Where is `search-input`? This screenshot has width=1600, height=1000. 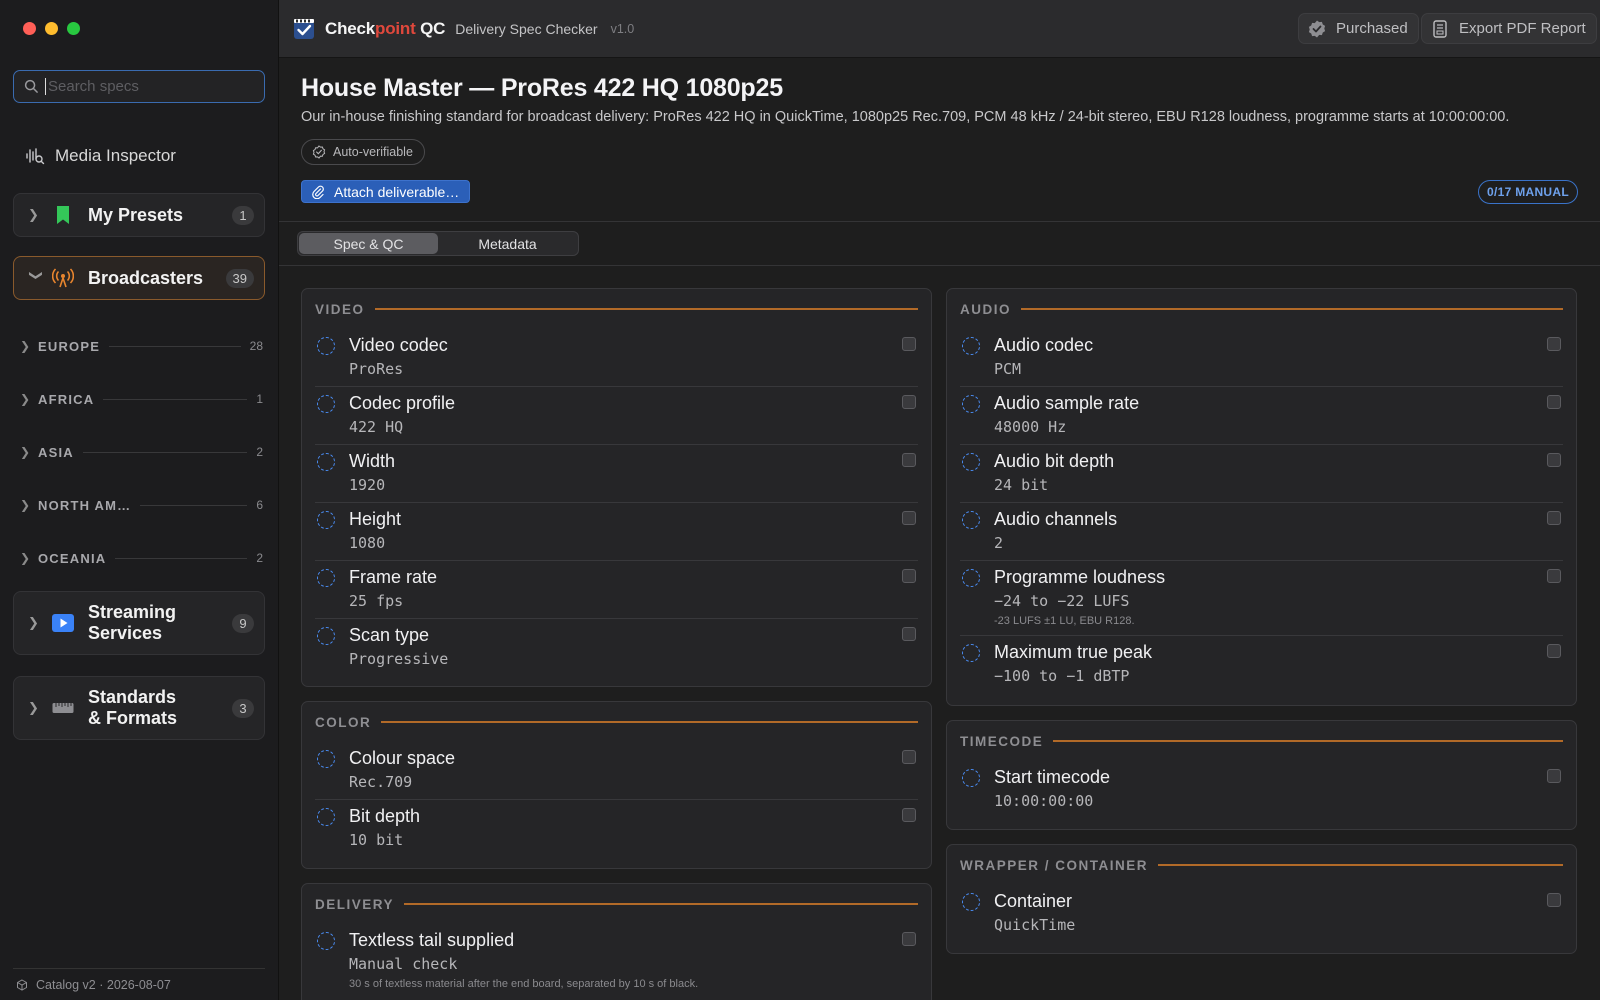 search-input is located at coordinates (145, 86).